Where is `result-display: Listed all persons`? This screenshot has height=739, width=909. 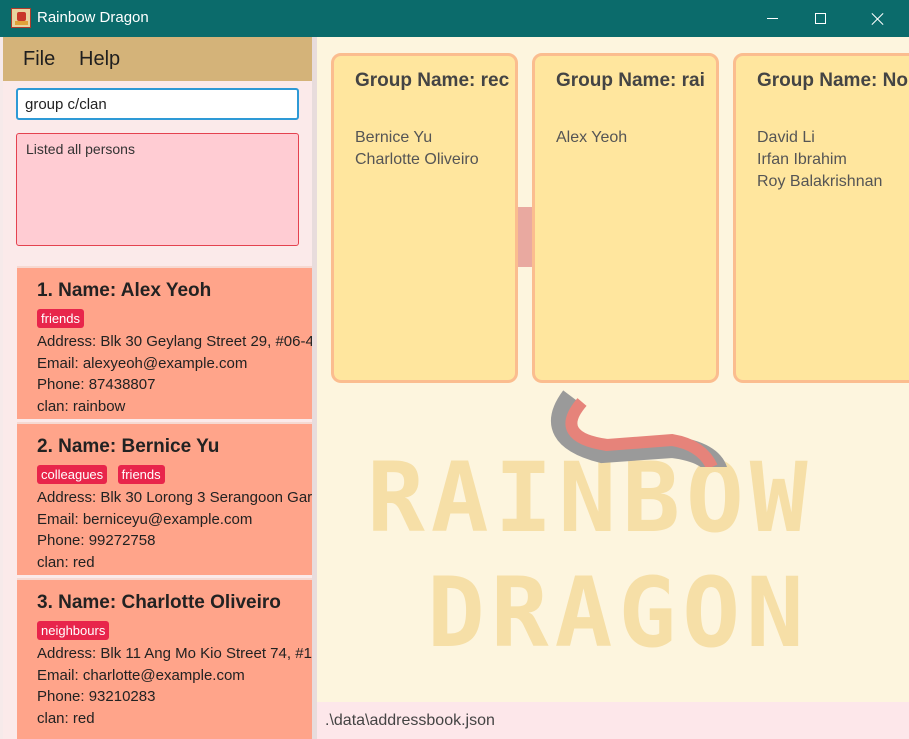 result-display: Listed all persons is located at coordinates (157, 189).